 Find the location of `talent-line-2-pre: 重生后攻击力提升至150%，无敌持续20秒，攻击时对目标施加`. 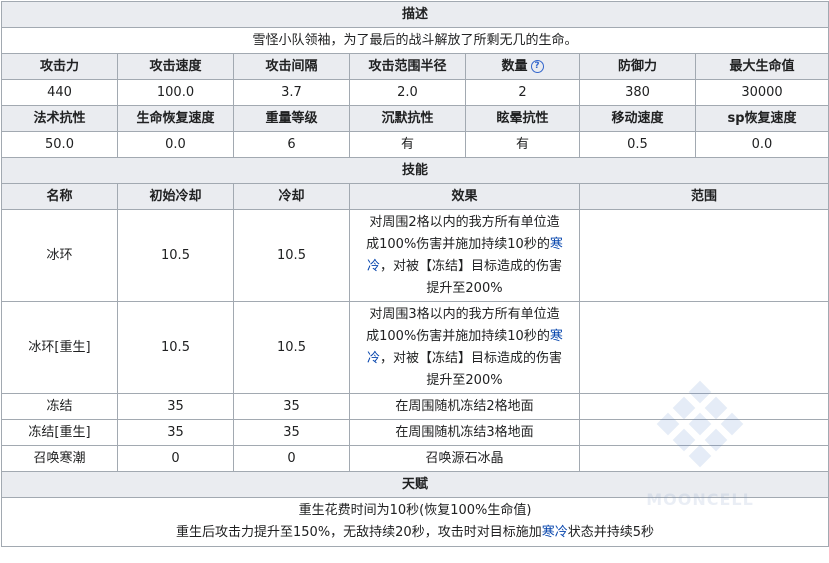

talent-line-2-pre: 重生后攻击力提升至150%，无敌持续20秒，攻击时对目标施加 is located at coordinates (359, 532).